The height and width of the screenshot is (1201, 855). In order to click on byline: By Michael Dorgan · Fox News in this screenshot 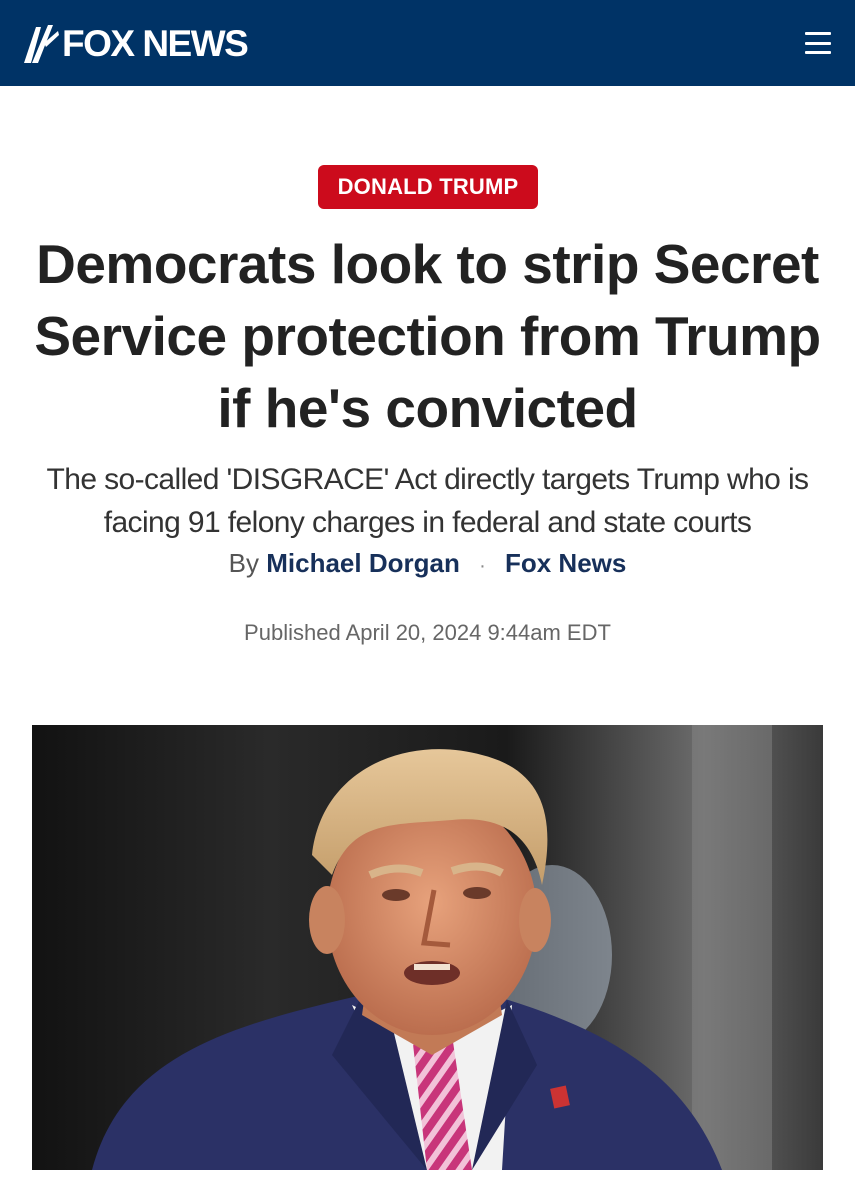, I will do `click(427, 564)`.